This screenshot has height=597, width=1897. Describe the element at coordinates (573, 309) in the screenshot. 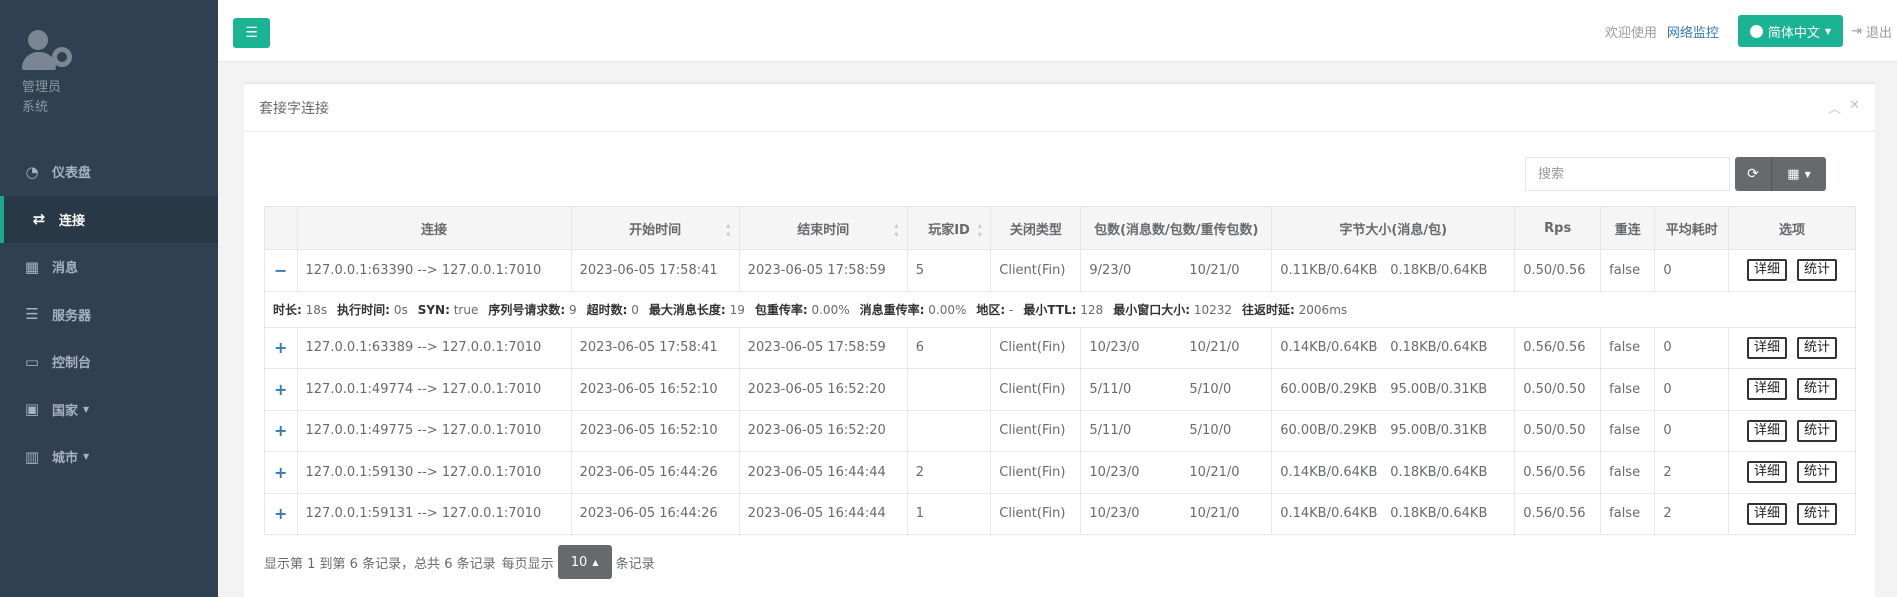

I see `detail-value: 9` at that location.